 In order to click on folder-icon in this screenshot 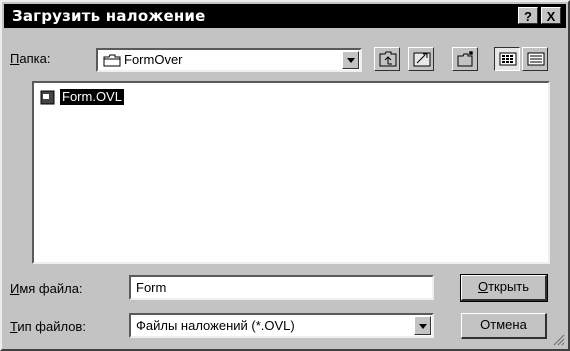, I will do `click(112, 60)`.